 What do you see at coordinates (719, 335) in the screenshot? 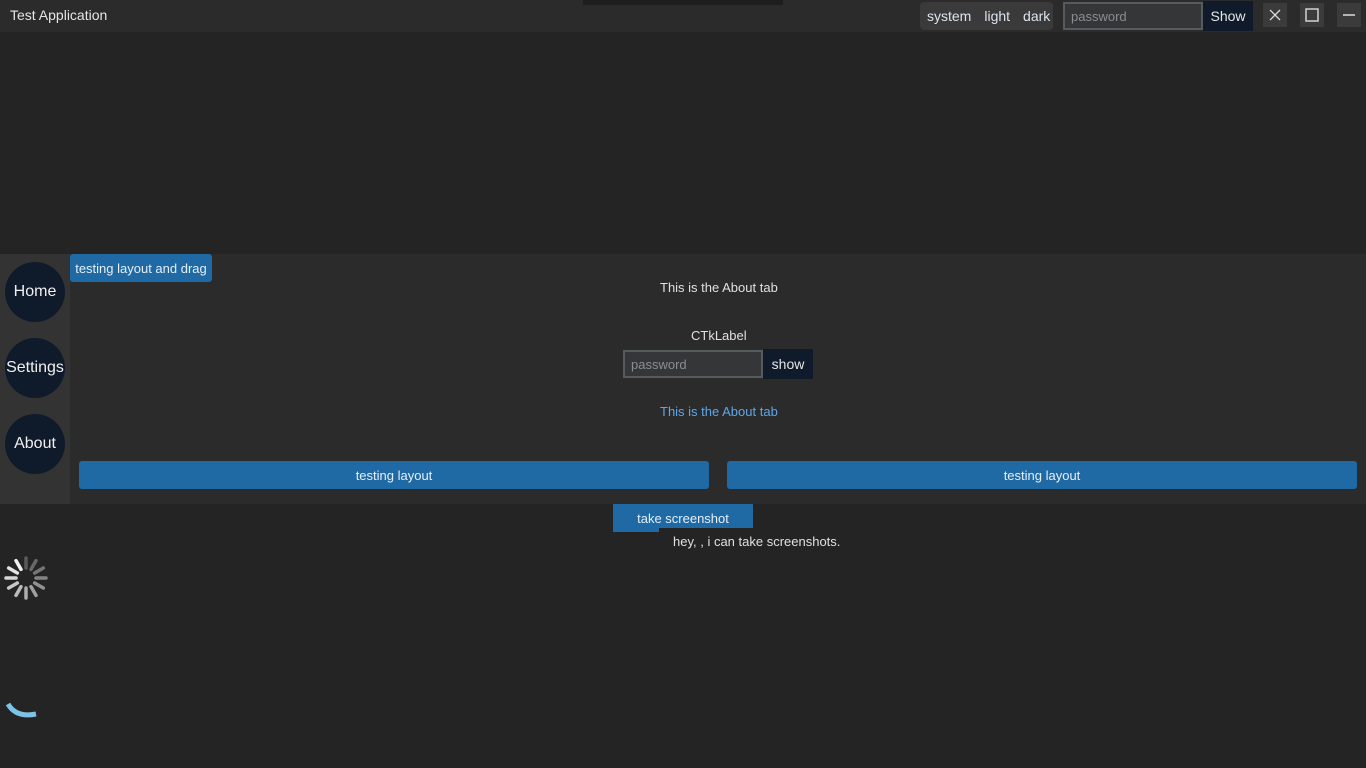
I see `ctk-label: CTkLabel` at bounding box center [719, 335].